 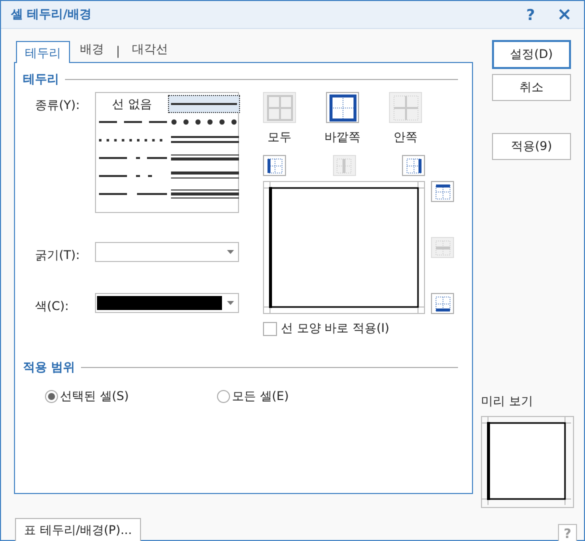 What do you see at coordinates (335, 328) in the screenshot?
I see `checkbox-label: 선 모양 바로 적용(I)` at bounding box center [335, 328].